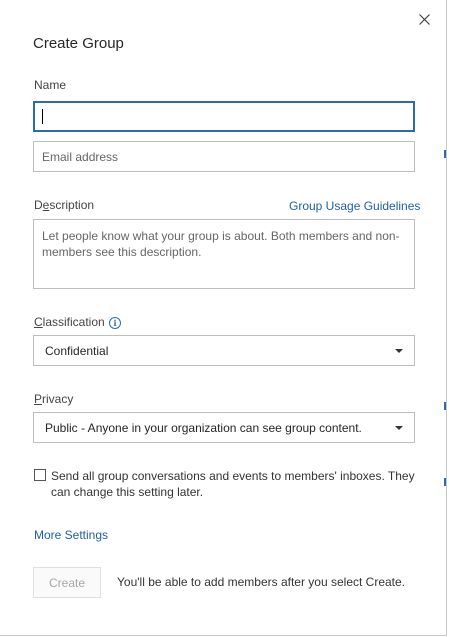 This screenshot has width=449, height=637. What do you see at coordinates (77, 350) in the screenshot?
I see `classification-selected-value: Confidential` at bounding box center [77, 350].